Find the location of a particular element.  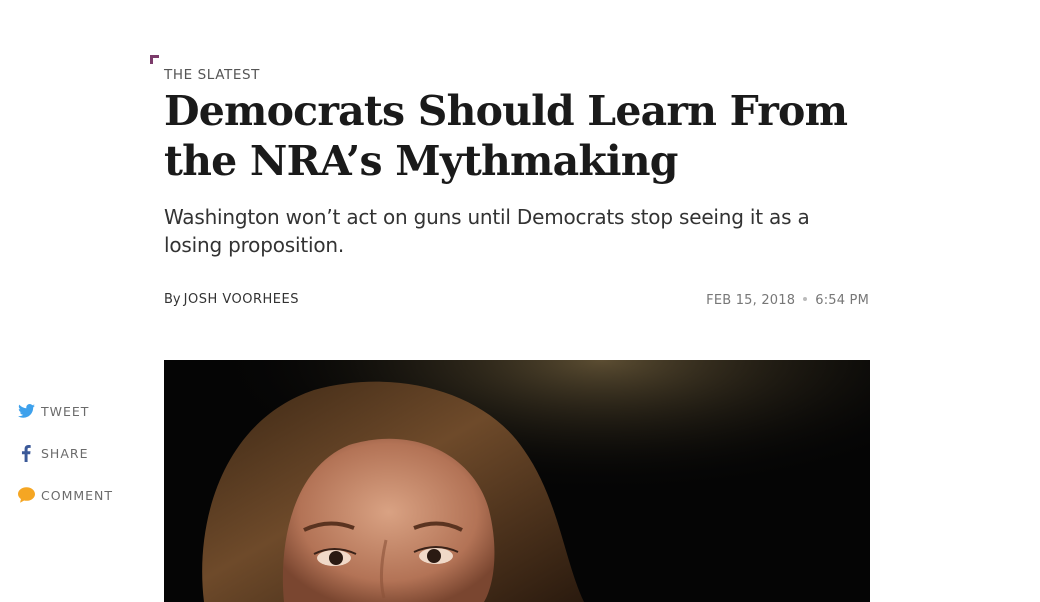

section-kicker: THE SLATEST is located at coordinates (212, 75).